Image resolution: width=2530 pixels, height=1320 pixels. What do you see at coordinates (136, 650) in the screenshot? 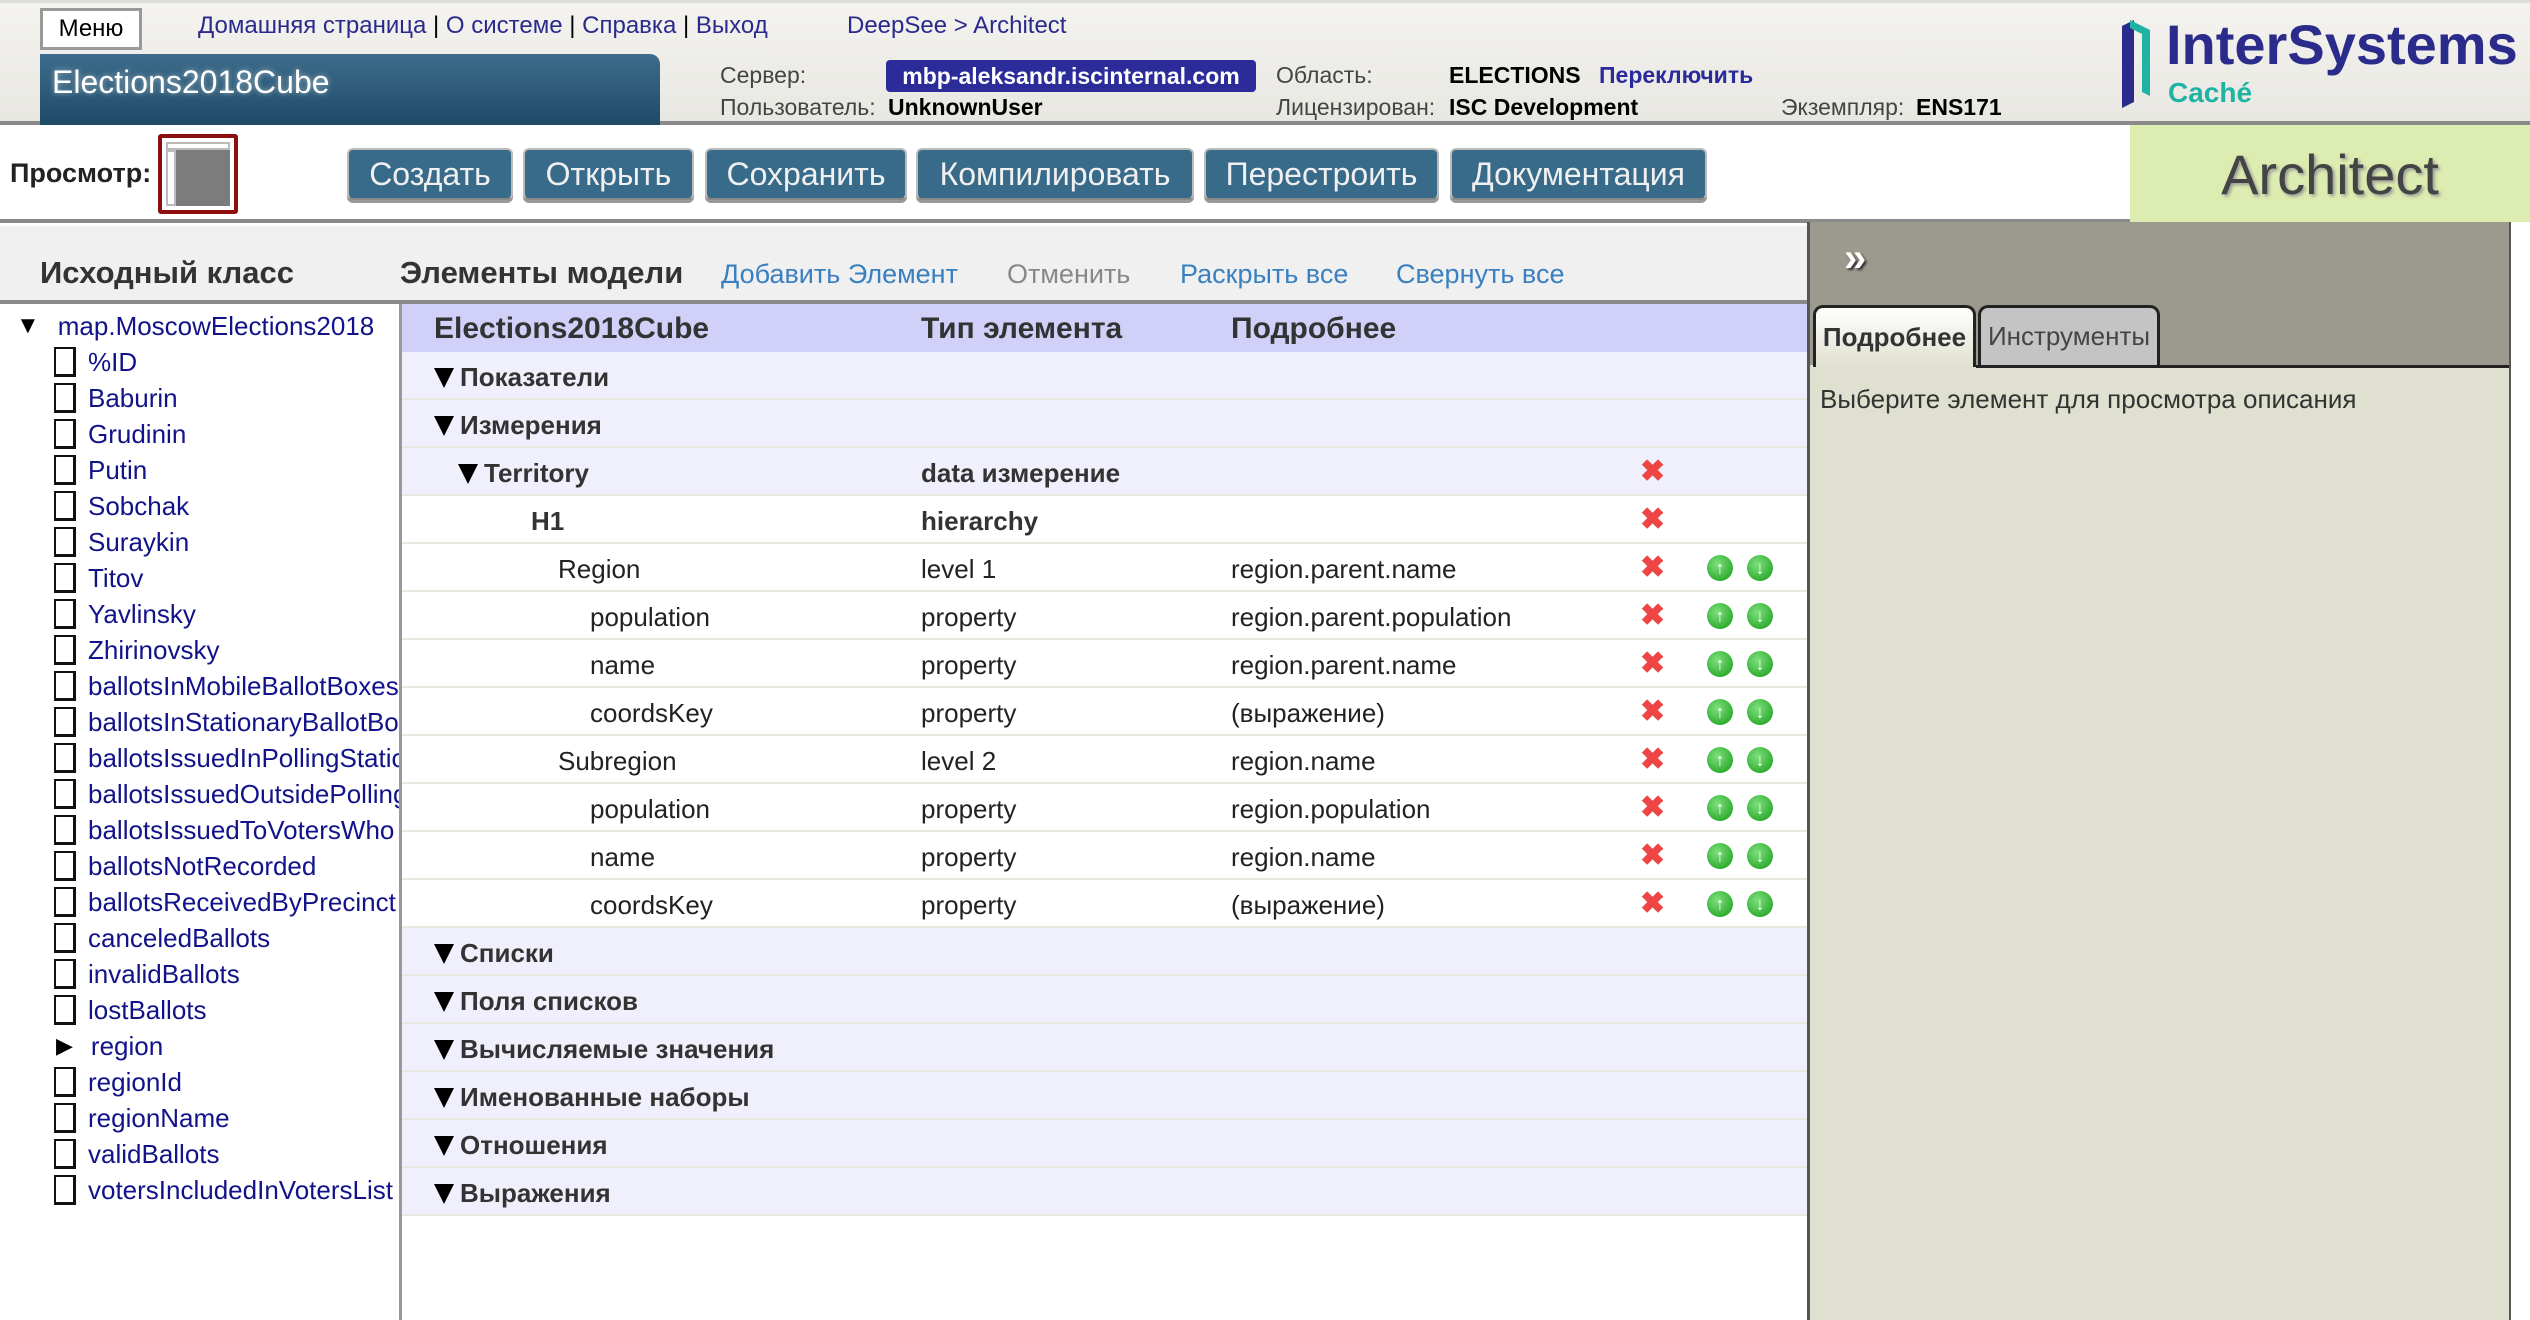
I see `tree-item: Zhirinovsky` at bounding box center [136, 650].